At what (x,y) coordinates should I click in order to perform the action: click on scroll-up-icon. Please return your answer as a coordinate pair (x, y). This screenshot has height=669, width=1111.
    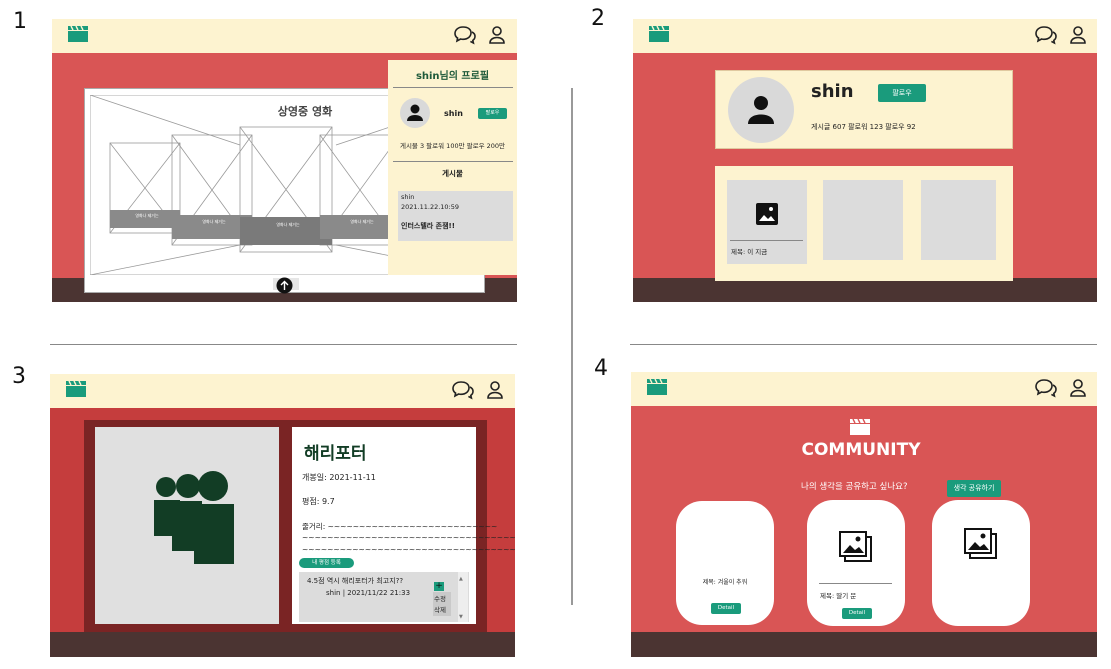
    Looking at the image, I should click on (284, 285).